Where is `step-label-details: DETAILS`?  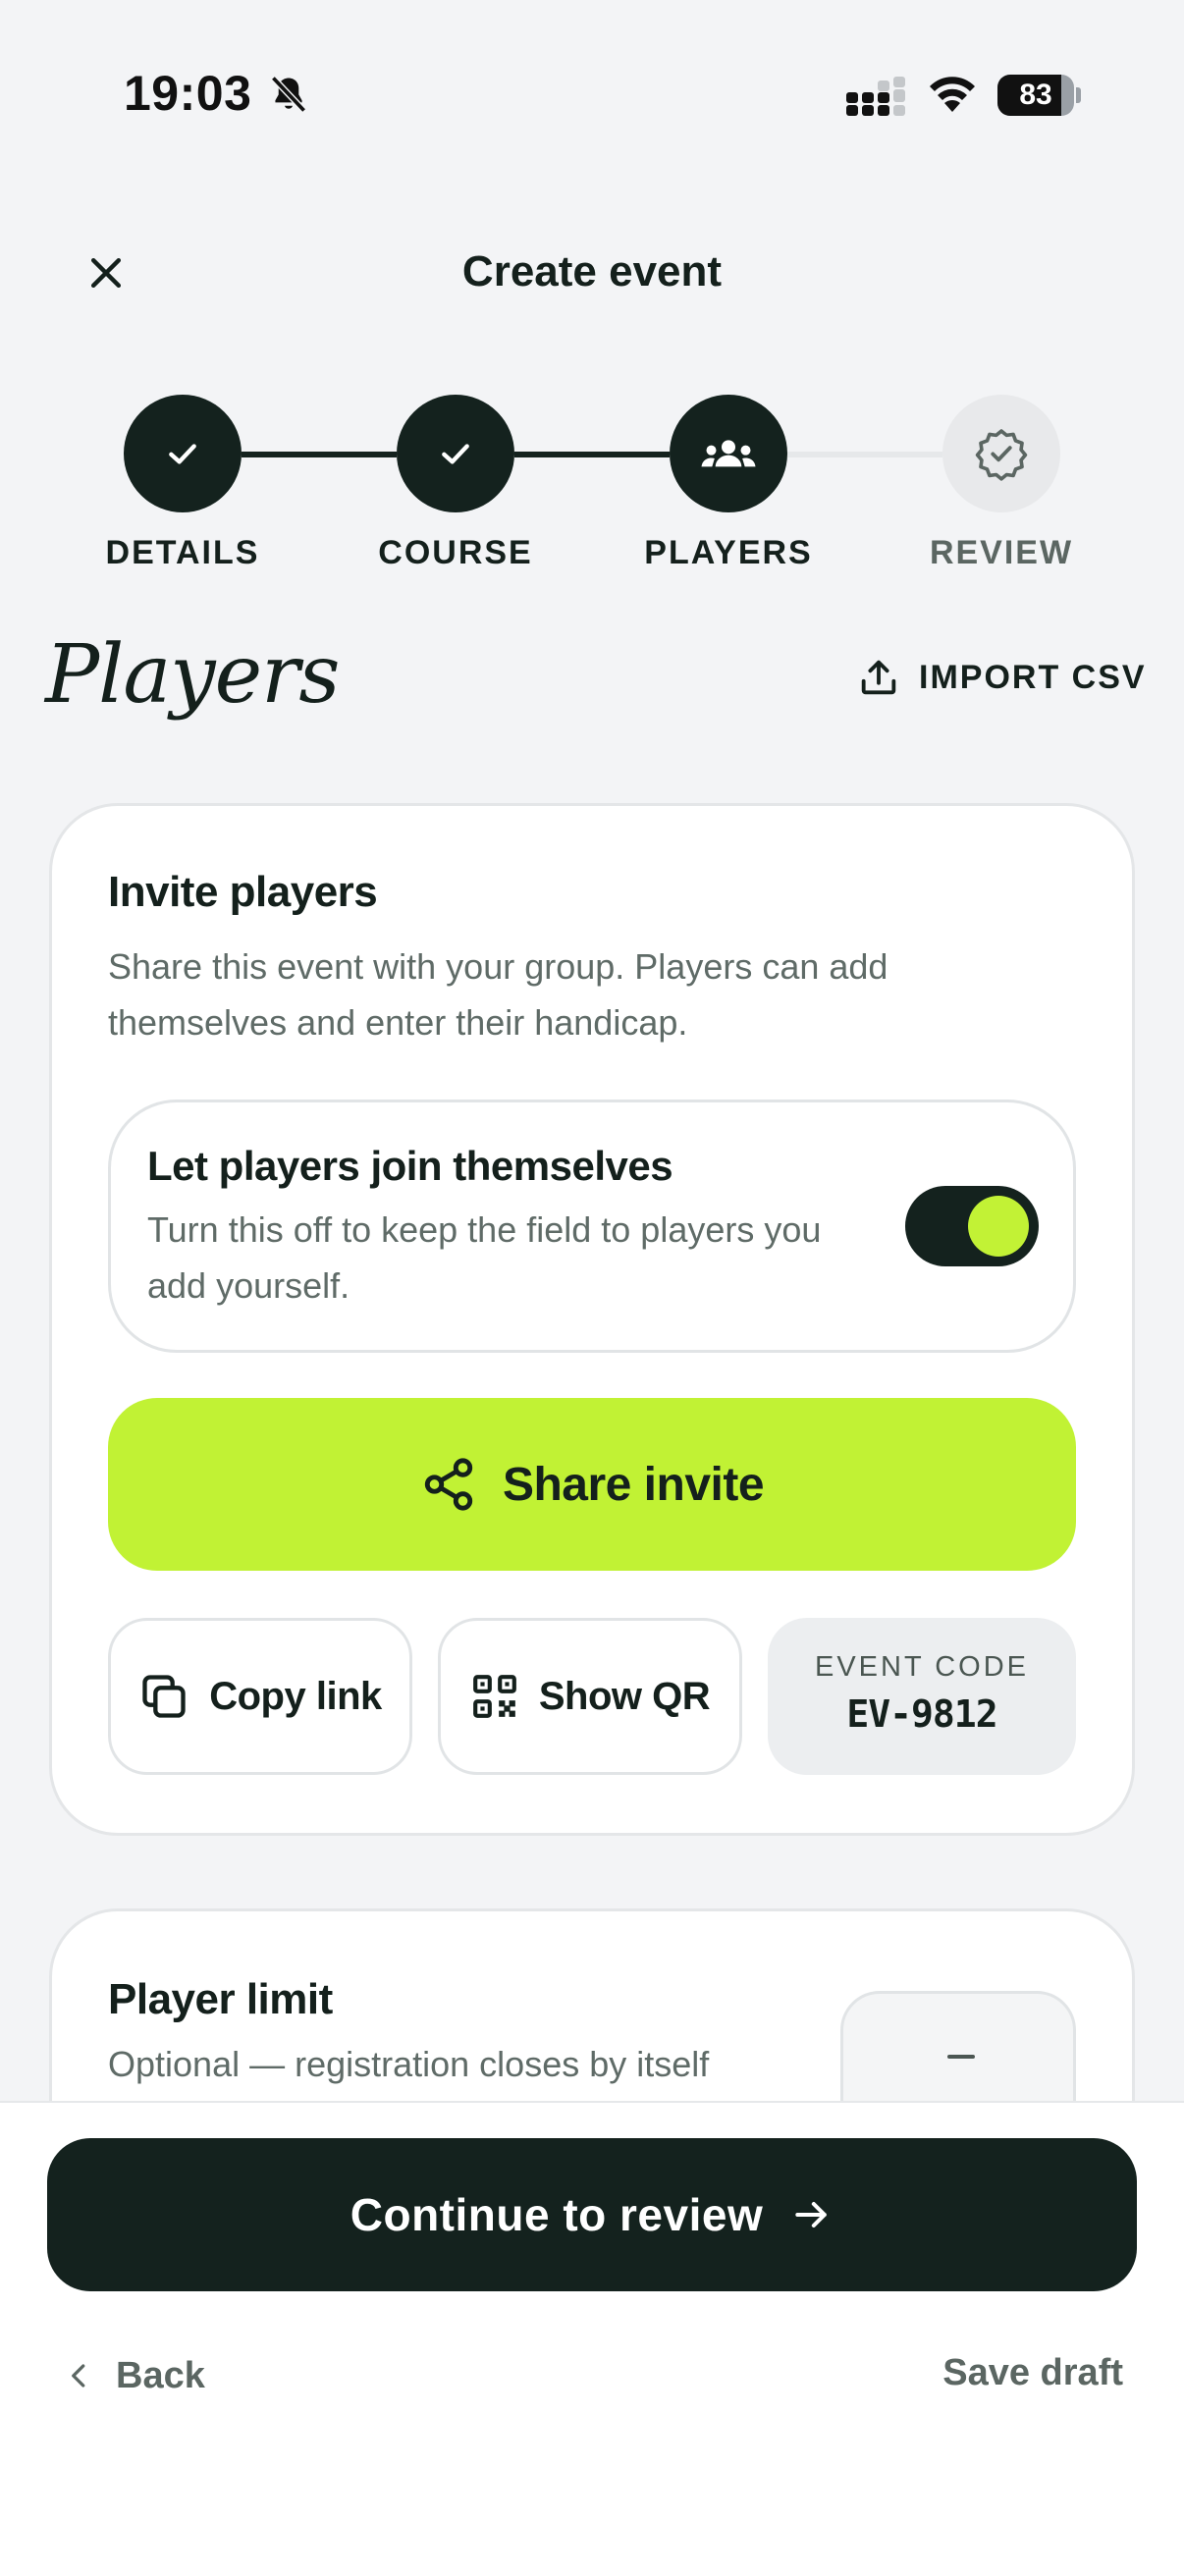 step-label-details: DETAILS is located at coordinates (183, 552).